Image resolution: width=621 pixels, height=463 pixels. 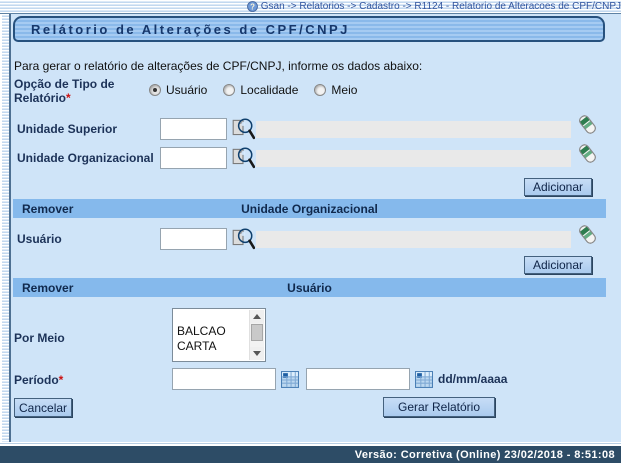 I want to click on page-title-text: Relátorio de Alterações de CPF/CNPJ, so click(x=190, y=29).